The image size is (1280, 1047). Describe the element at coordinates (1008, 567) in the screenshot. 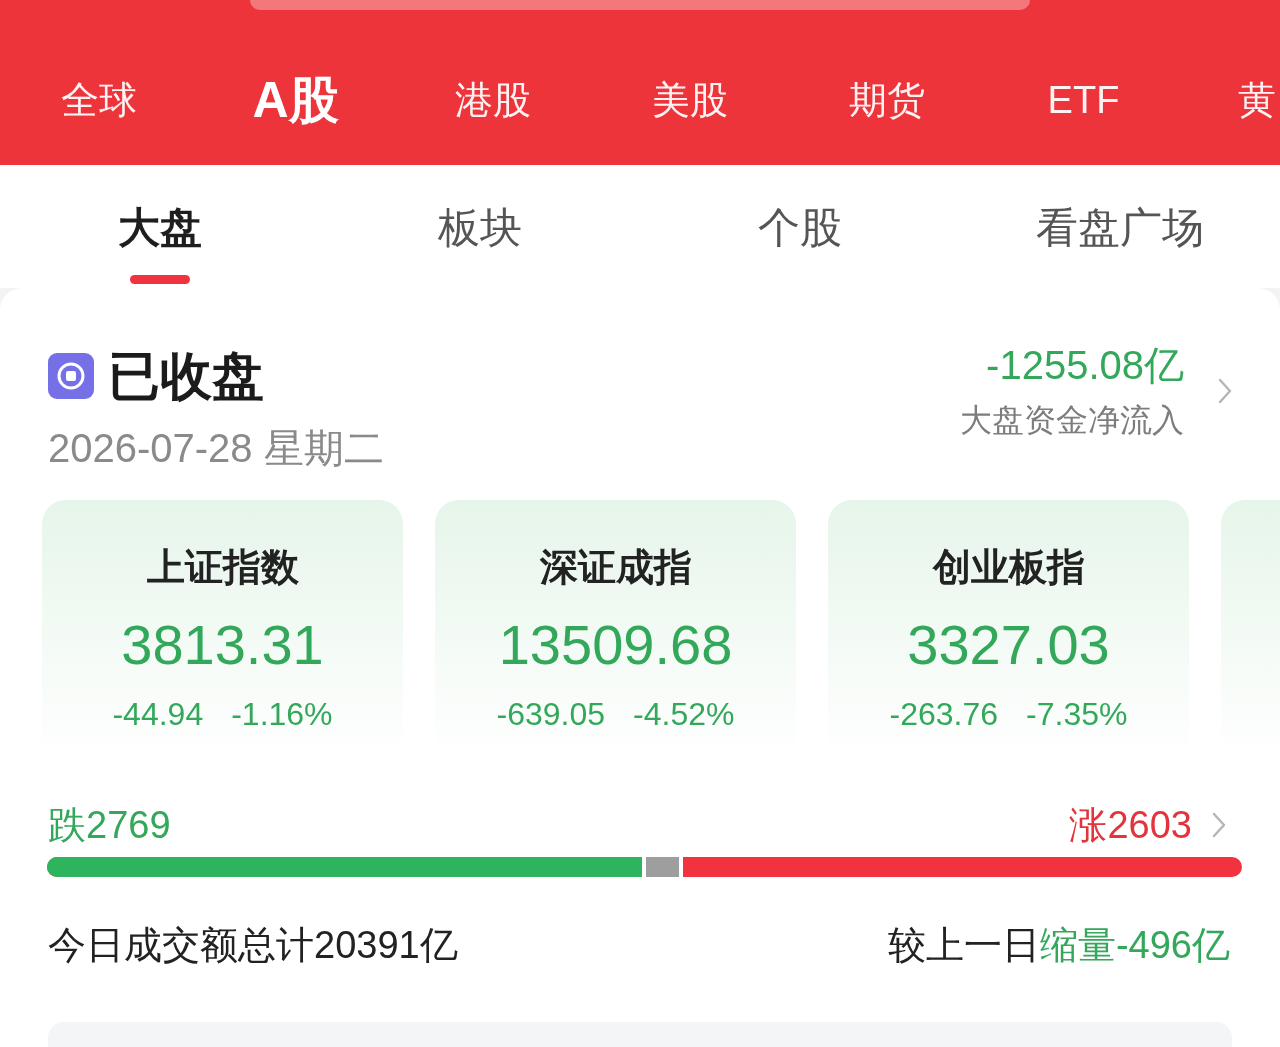

I see `index-name: 创业板指` at that location.